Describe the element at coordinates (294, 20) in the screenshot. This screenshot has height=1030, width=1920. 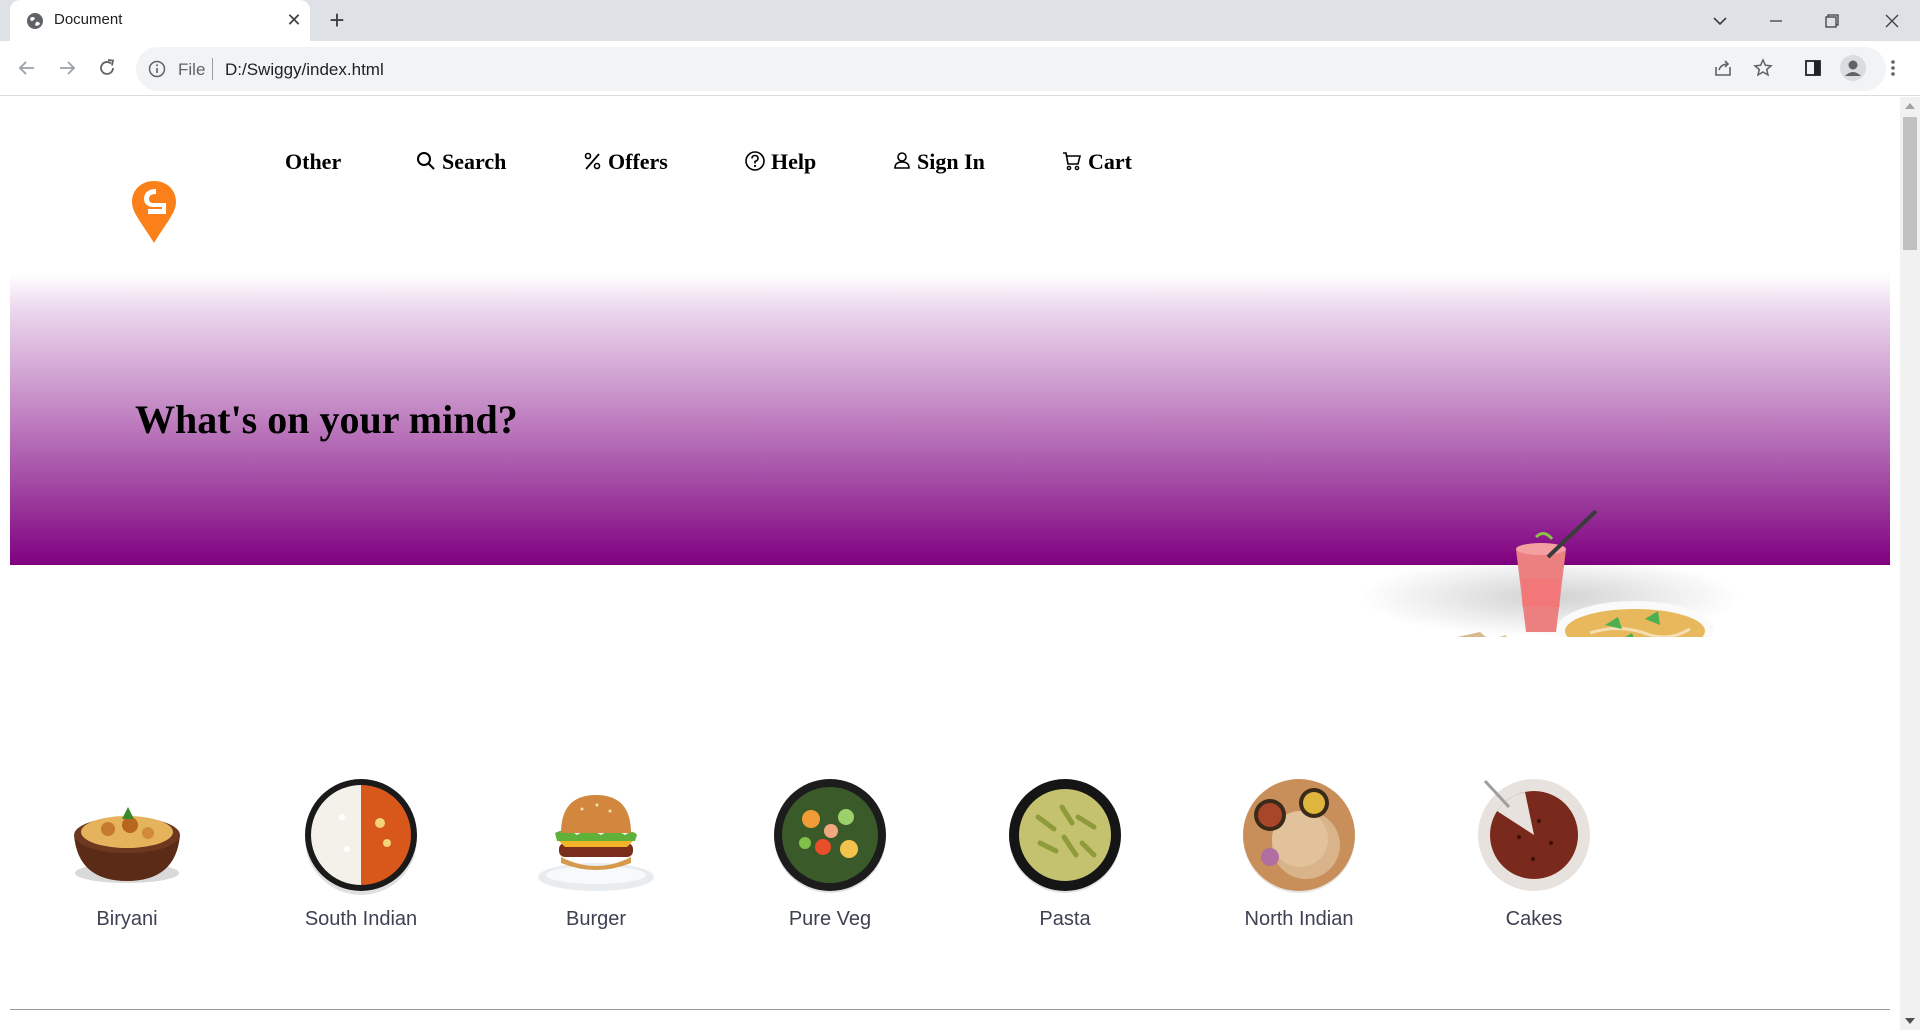
I see `close-tab-icon: ✕` at that location.